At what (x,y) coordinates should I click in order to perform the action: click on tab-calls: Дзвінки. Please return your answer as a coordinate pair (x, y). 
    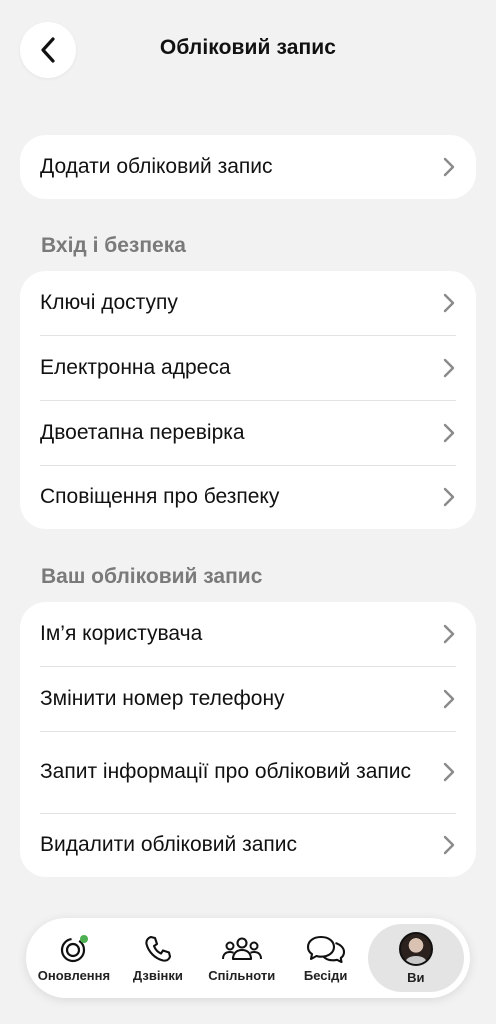
    Looking at the image, I should click on (158, 958).